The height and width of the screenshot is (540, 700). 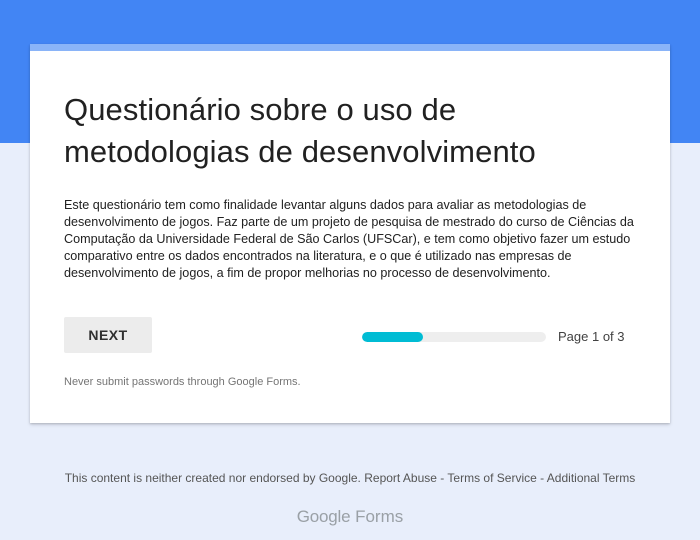 I want to click on google-forms-logo: Google Forms, so click(x=350, y=517).